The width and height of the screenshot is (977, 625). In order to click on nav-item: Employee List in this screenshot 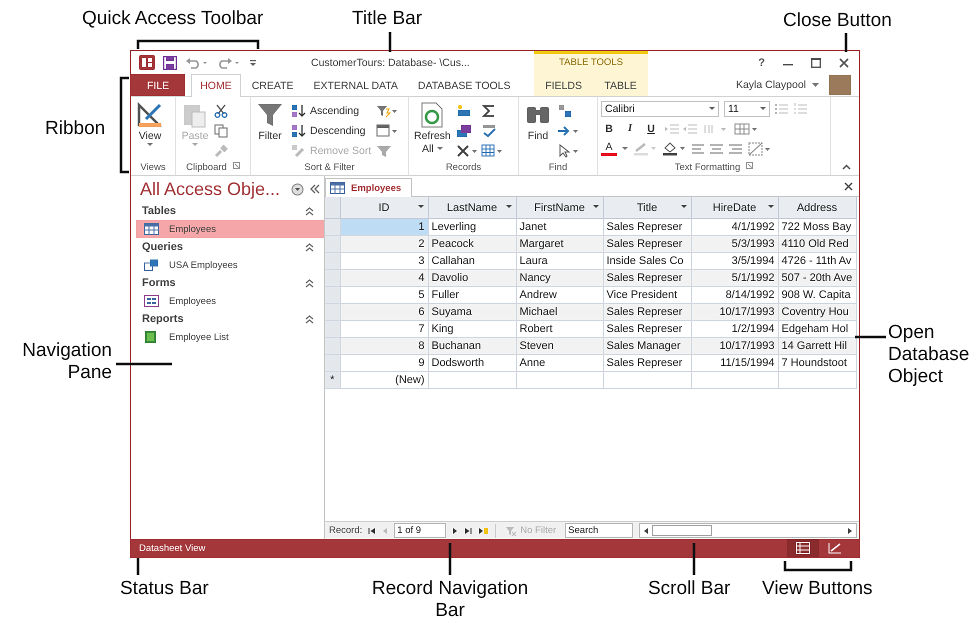, I will do `click(230, 337)`.